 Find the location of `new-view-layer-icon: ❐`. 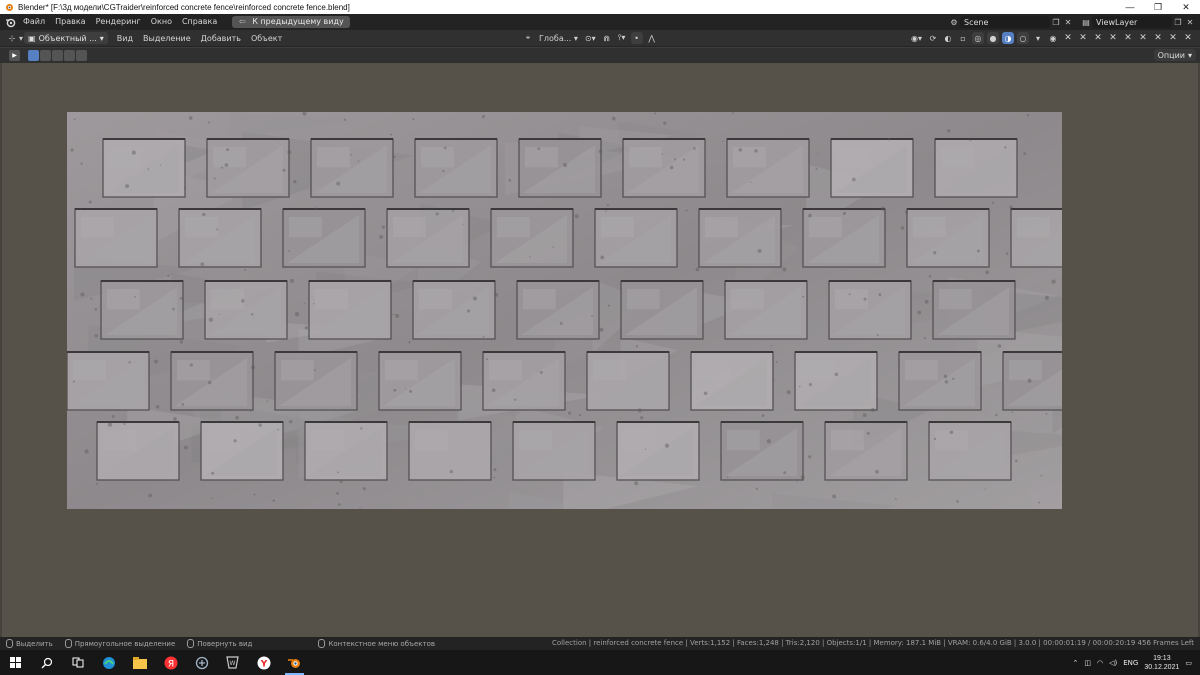

new-view-layer-icon: ❐ is located at coordinates (1178, 22).